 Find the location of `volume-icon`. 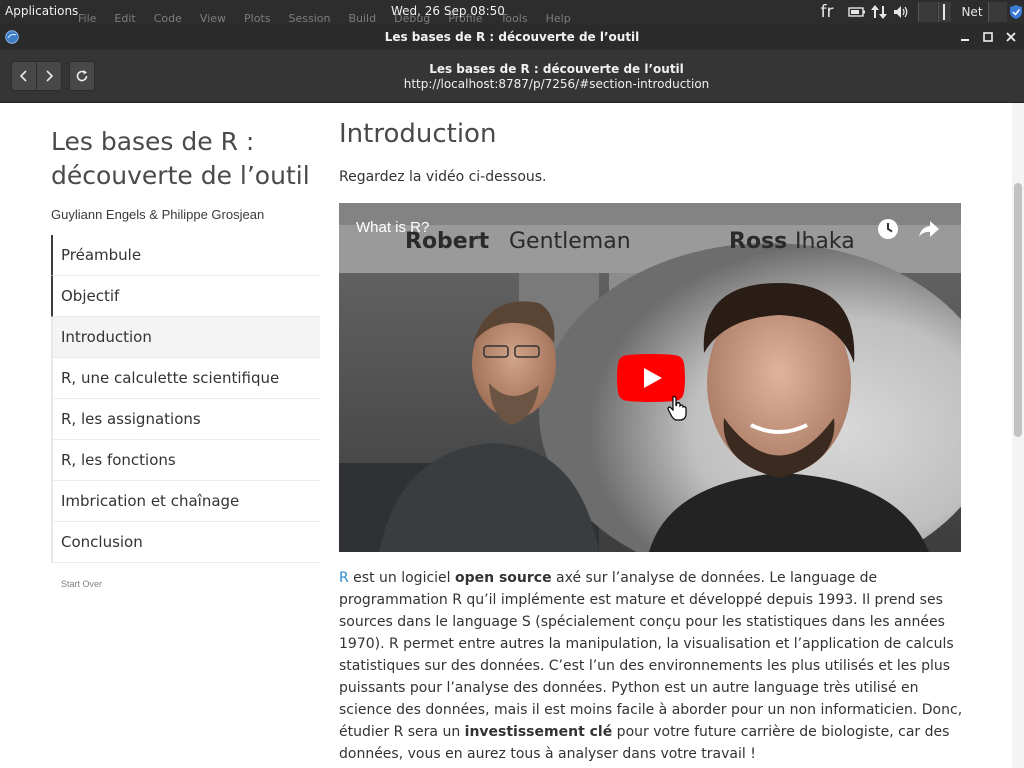

volume-icon is located at coordinates (901, 12).